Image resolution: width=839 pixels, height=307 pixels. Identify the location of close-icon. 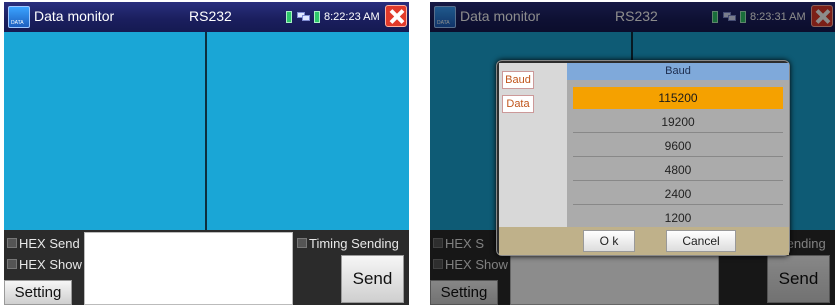
(396, 16).